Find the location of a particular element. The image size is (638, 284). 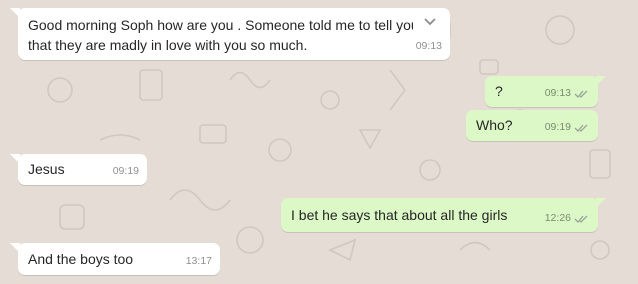

message-time: 13:17 is located at coordinates (198, 261).